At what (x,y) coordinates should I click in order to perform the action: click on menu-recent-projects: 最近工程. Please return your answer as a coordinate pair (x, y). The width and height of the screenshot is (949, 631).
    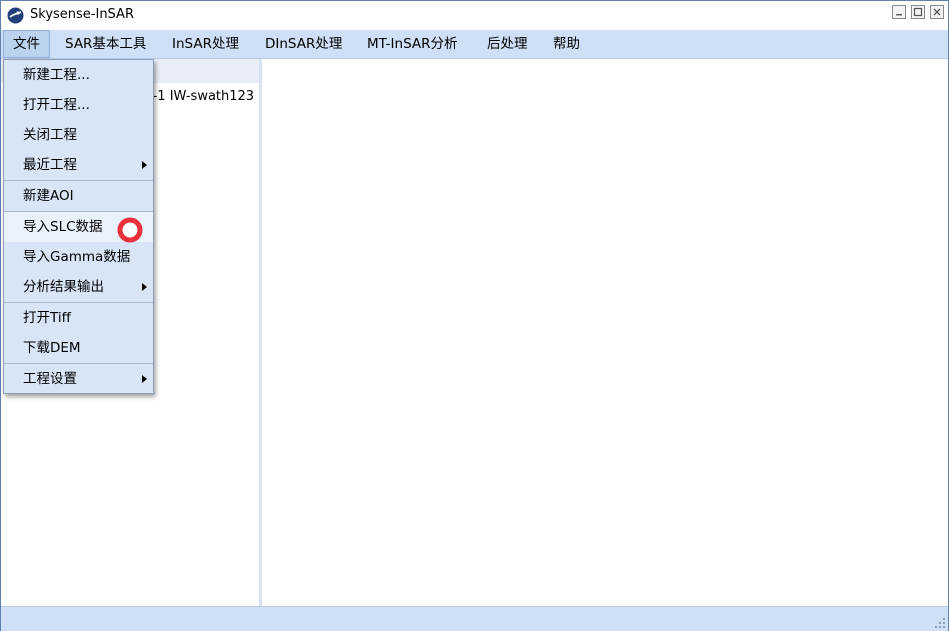
    Looking at the image, I should click on (78, 165).